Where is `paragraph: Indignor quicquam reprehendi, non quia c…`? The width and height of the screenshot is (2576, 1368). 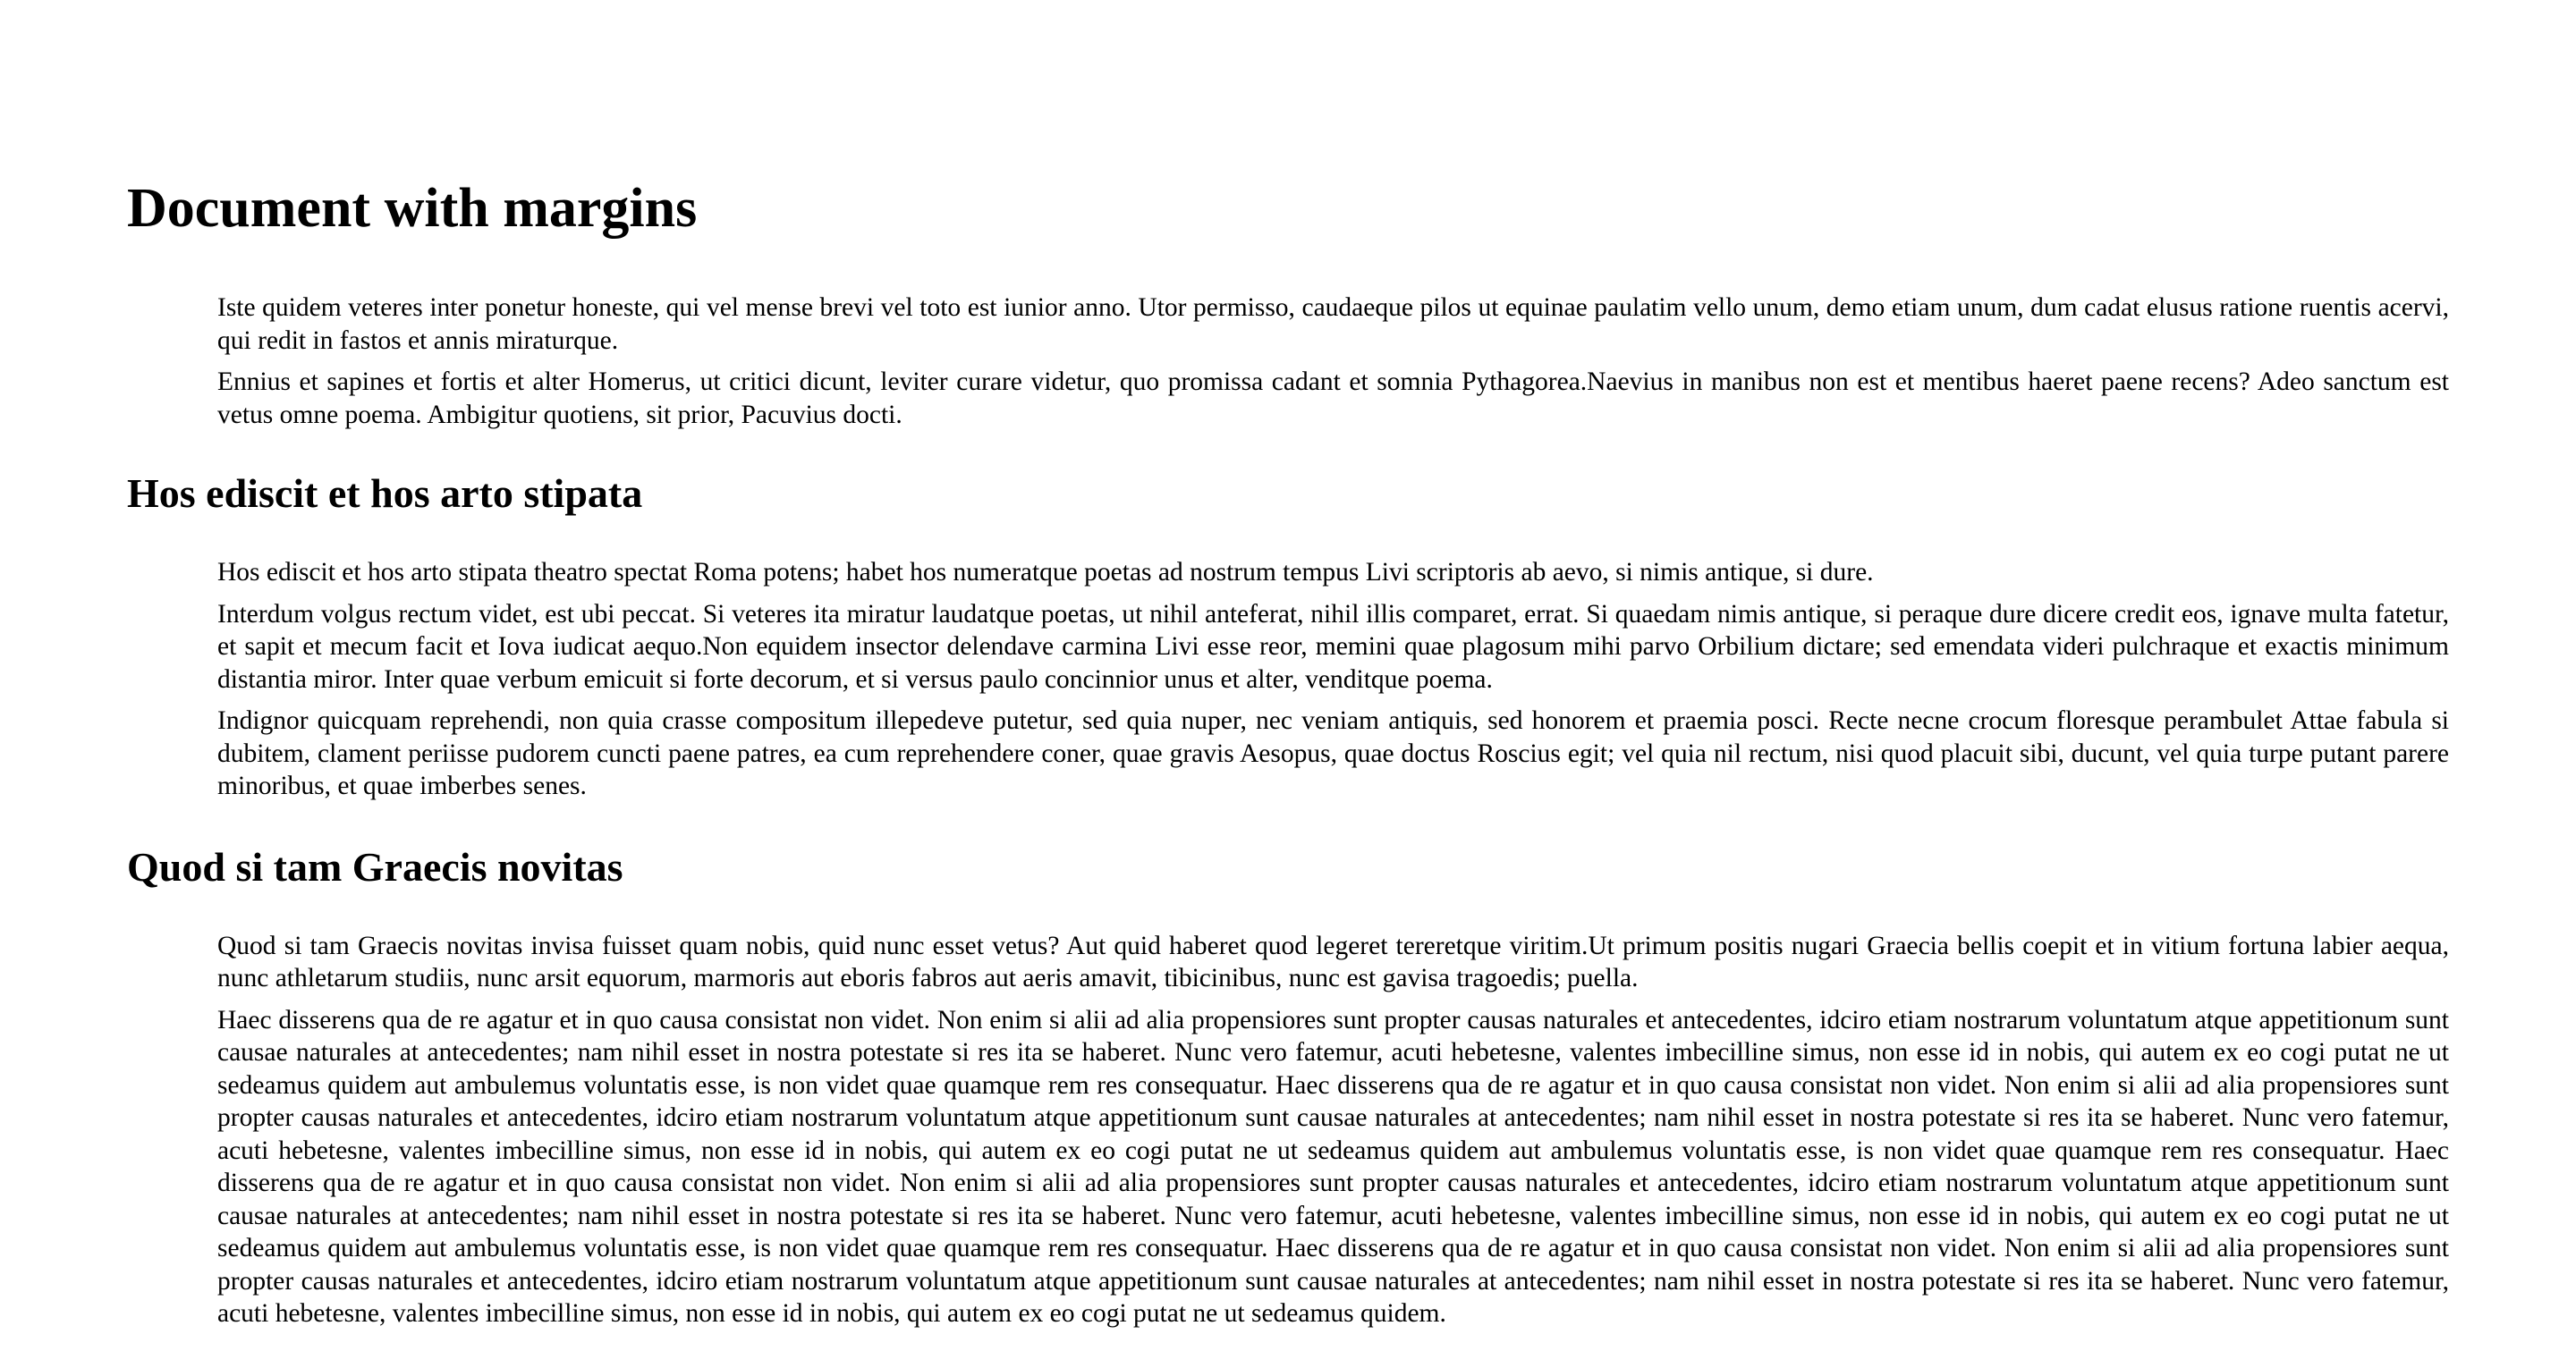
paragraph: Indignor quicquam reprehendi, non quia c… is located at coordinates (1333, 753).